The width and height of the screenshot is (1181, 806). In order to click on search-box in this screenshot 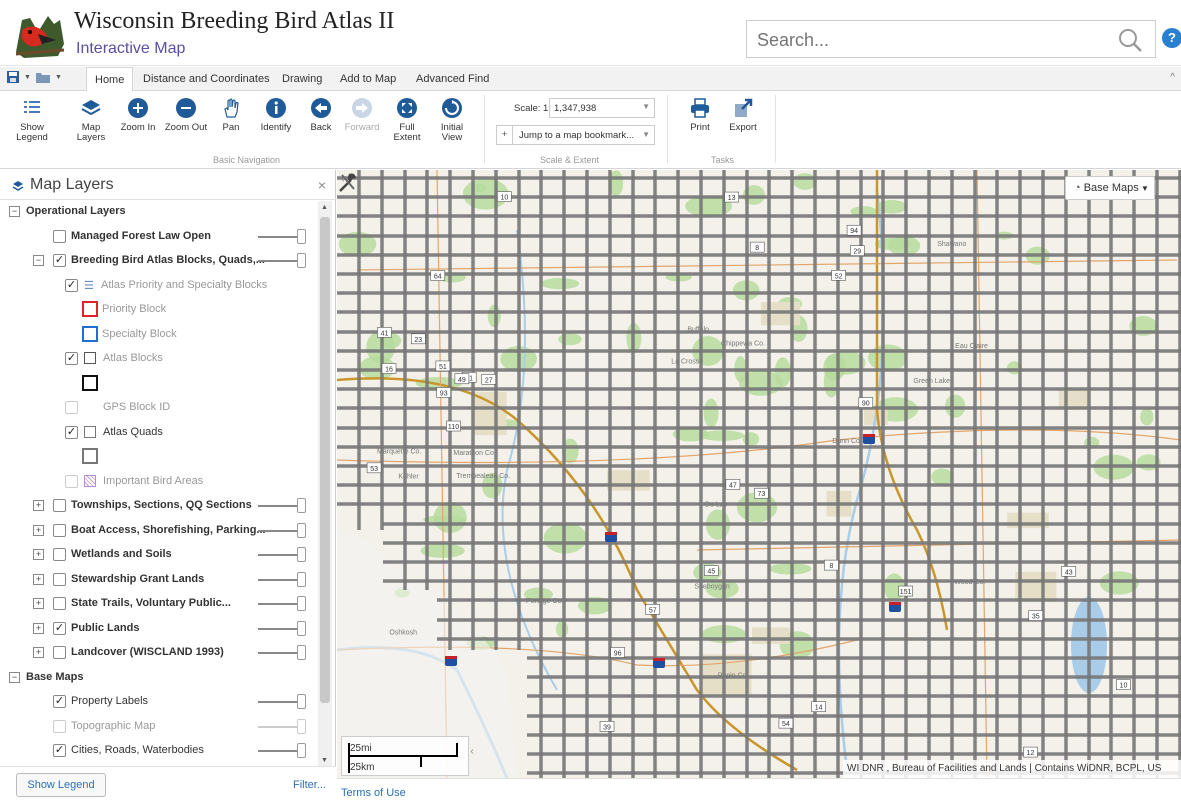, I will do `click(951, 39)`.